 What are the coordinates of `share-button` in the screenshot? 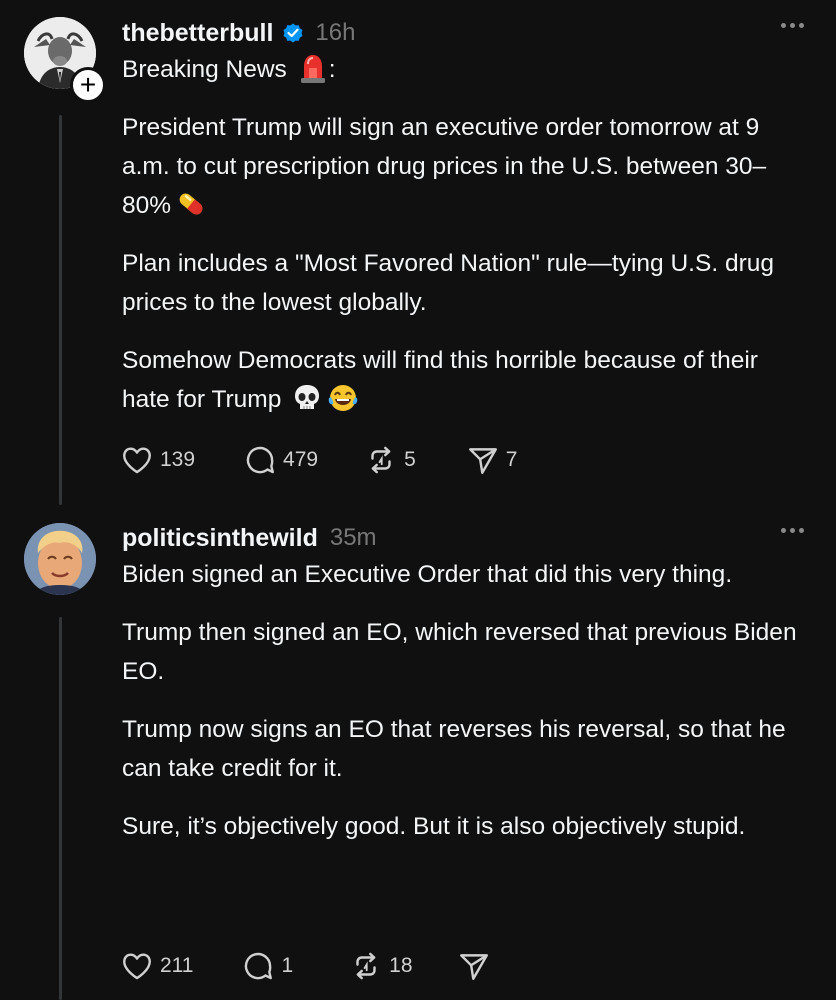 It's located at (477, 966).